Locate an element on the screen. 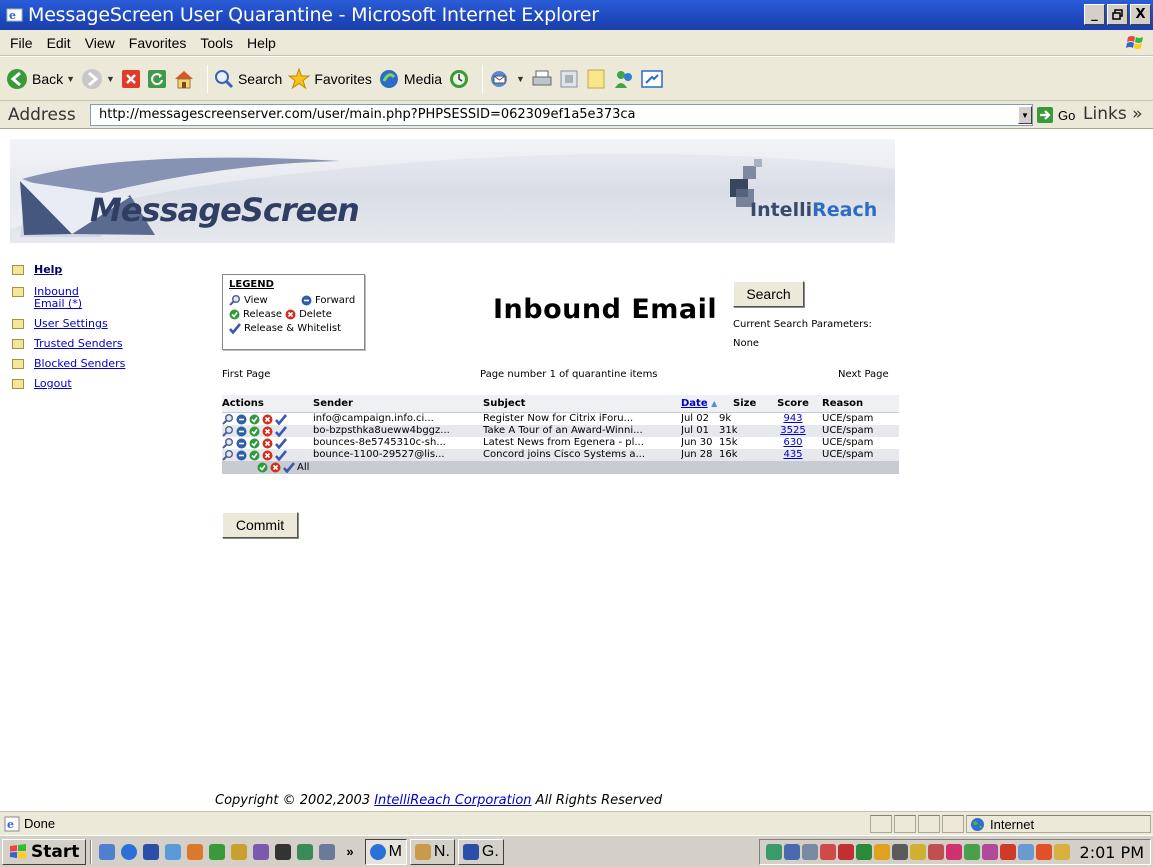 This screenshot has width=1153, height=867. search-button-page: Search is located at coordinates (768, 294).